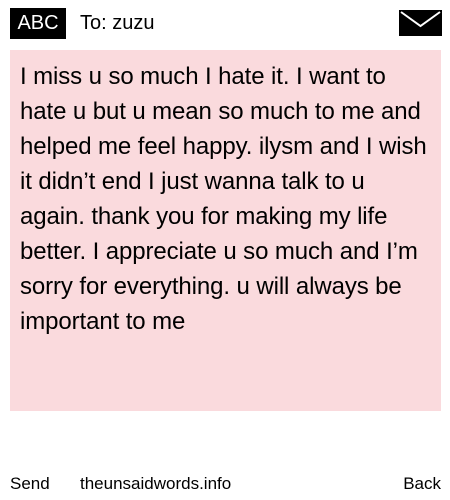 This screenshot has height=500, width=450. I want to click on send-button: Send, so click(30, 484).